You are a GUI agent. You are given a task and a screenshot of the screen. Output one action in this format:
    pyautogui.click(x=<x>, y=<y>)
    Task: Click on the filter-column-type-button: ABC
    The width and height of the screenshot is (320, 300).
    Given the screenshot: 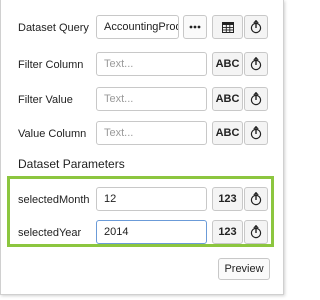 What is the action you would take?
    pyautogui.click(x=227, y=64)
    